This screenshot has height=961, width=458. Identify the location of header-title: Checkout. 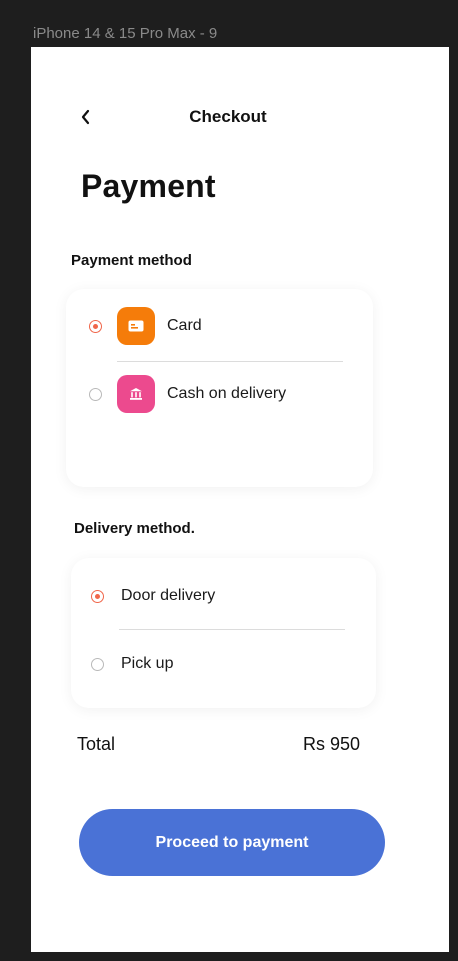
(228, 116).